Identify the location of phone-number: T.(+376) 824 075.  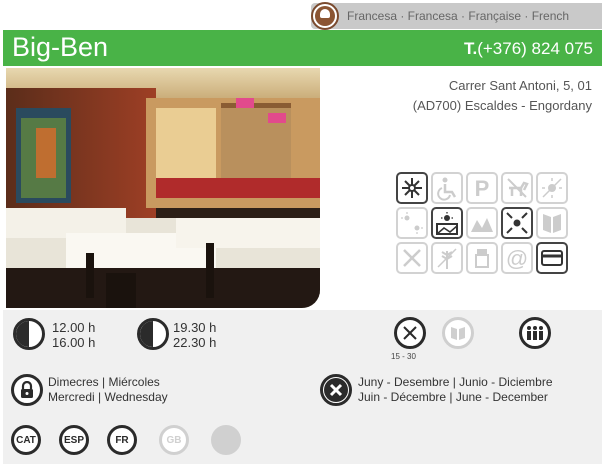
(528, 49).